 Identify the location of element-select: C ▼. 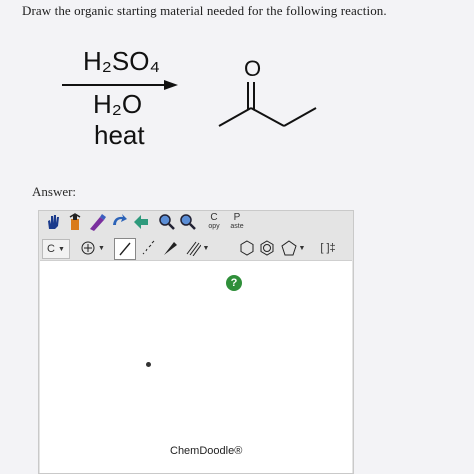
(56, 249).